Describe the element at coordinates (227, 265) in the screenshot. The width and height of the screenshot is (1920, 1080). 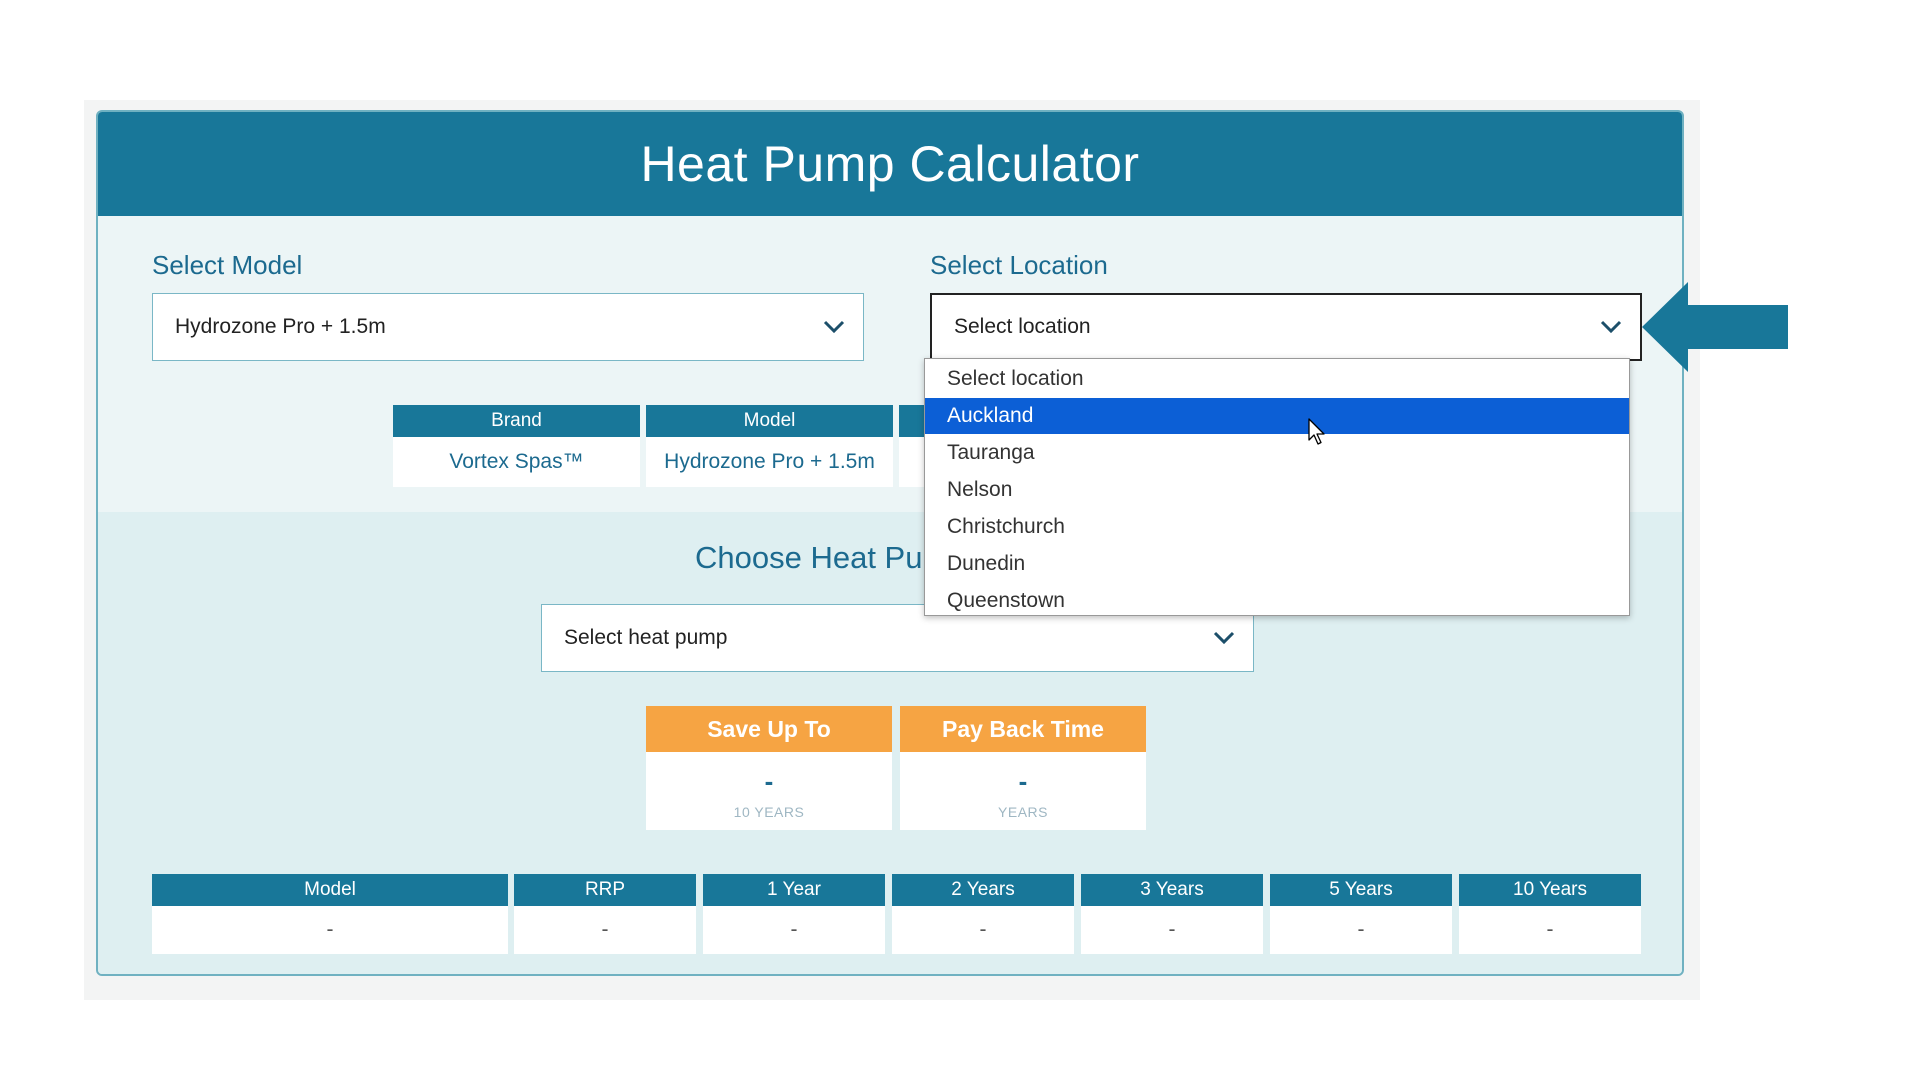
I see `model-label: Select Model` at that location.